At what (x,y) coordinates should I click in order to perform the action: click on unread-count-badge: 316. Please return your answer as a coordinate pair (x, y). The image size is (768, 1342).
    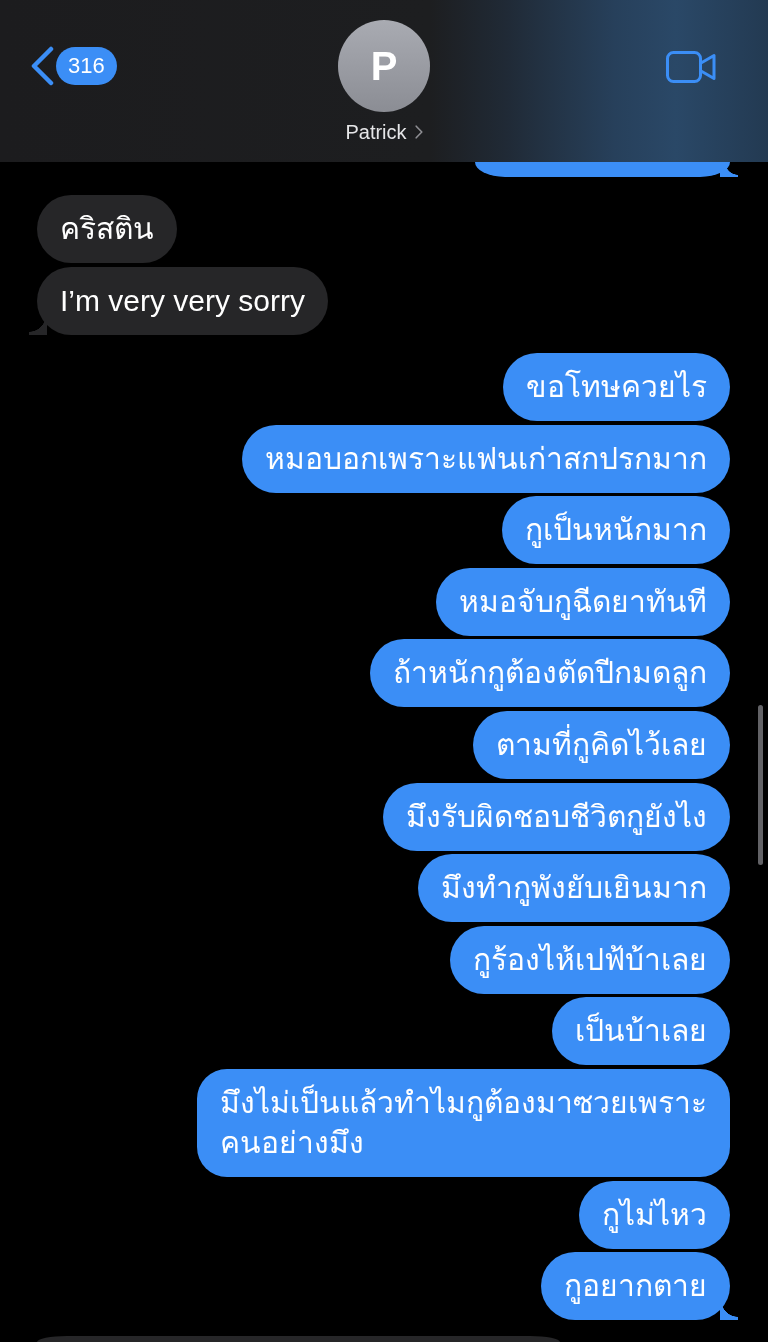
    Looking at the image, I should click on (86, 66).